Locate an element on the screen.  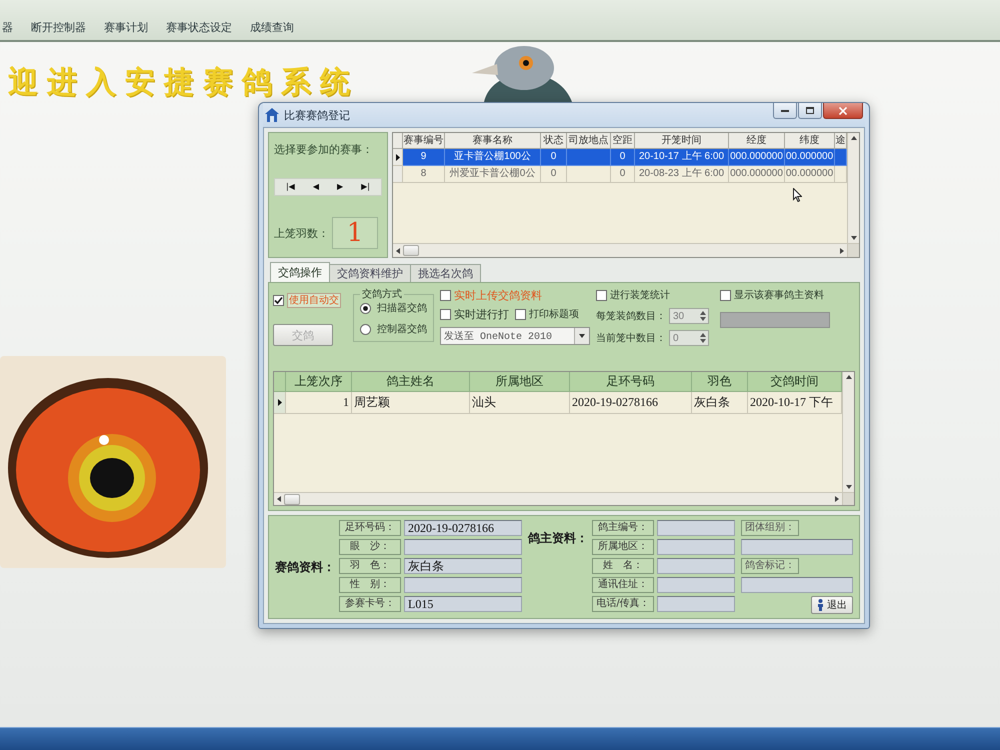
text-field: 灰白条 is located at coordinates (463, 566).